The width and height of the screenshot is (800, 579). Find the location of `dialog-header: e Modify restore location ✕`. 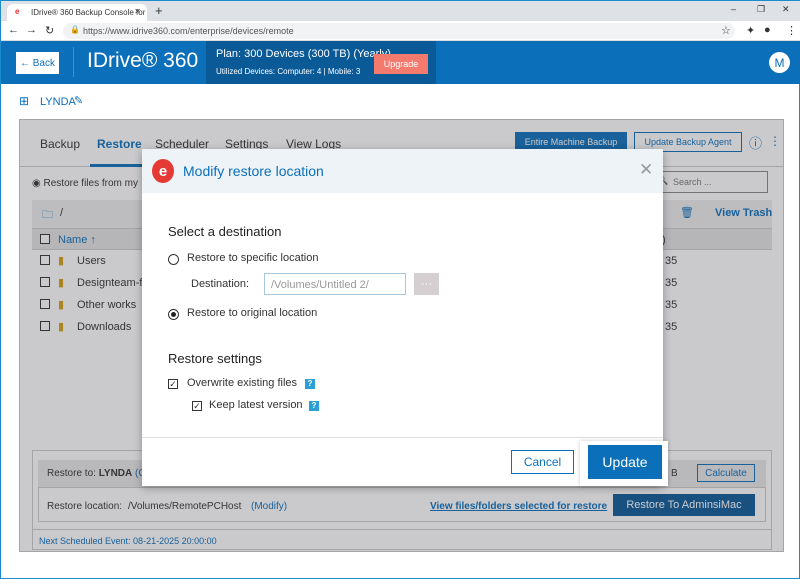

dialog-header: e Modify restore location ✕ is located at coordinates (402, 171).